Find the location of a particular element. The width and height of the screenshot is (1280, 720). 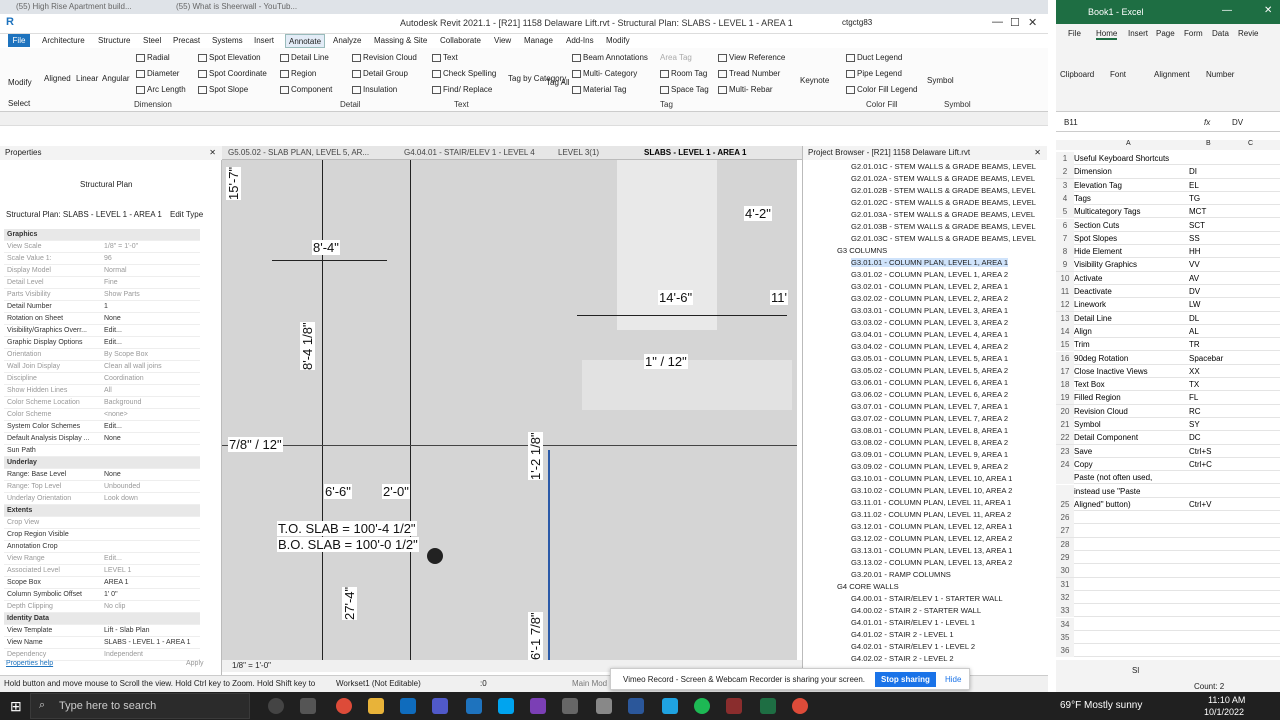

excel-row: 1 Useful Keyboard Shortcuts is located at coordinates (1168, 159).